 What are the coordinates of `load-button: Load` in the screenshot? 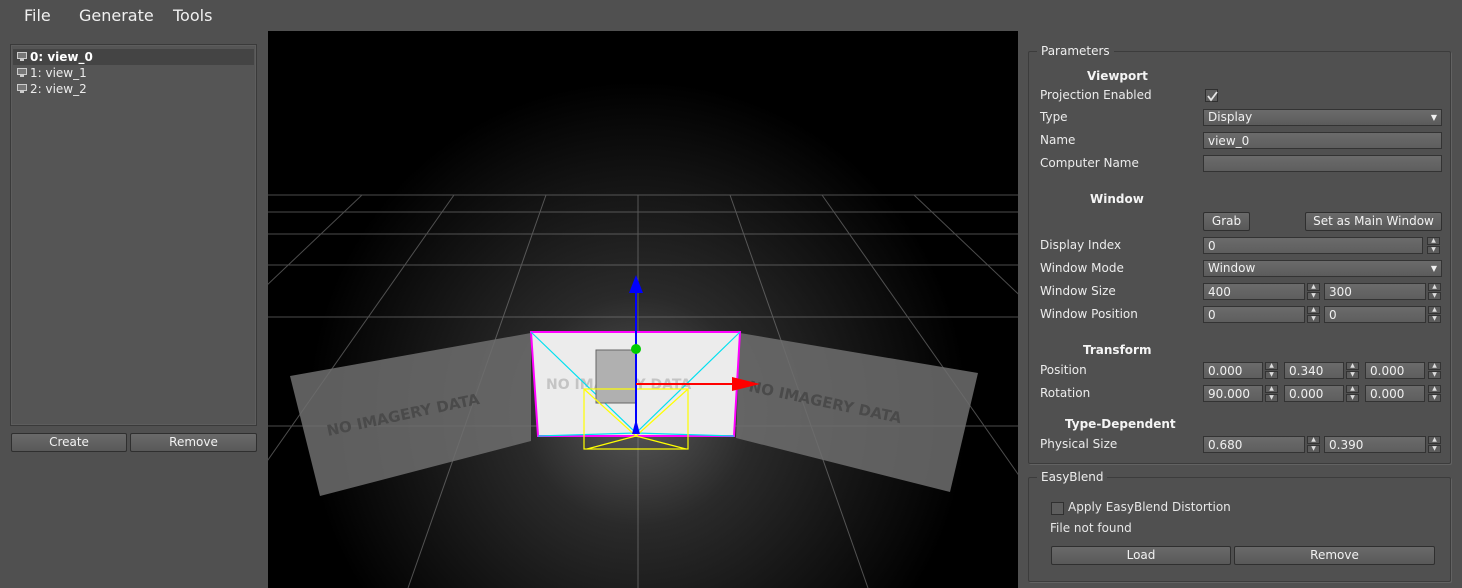 It's located at (1141, 555).